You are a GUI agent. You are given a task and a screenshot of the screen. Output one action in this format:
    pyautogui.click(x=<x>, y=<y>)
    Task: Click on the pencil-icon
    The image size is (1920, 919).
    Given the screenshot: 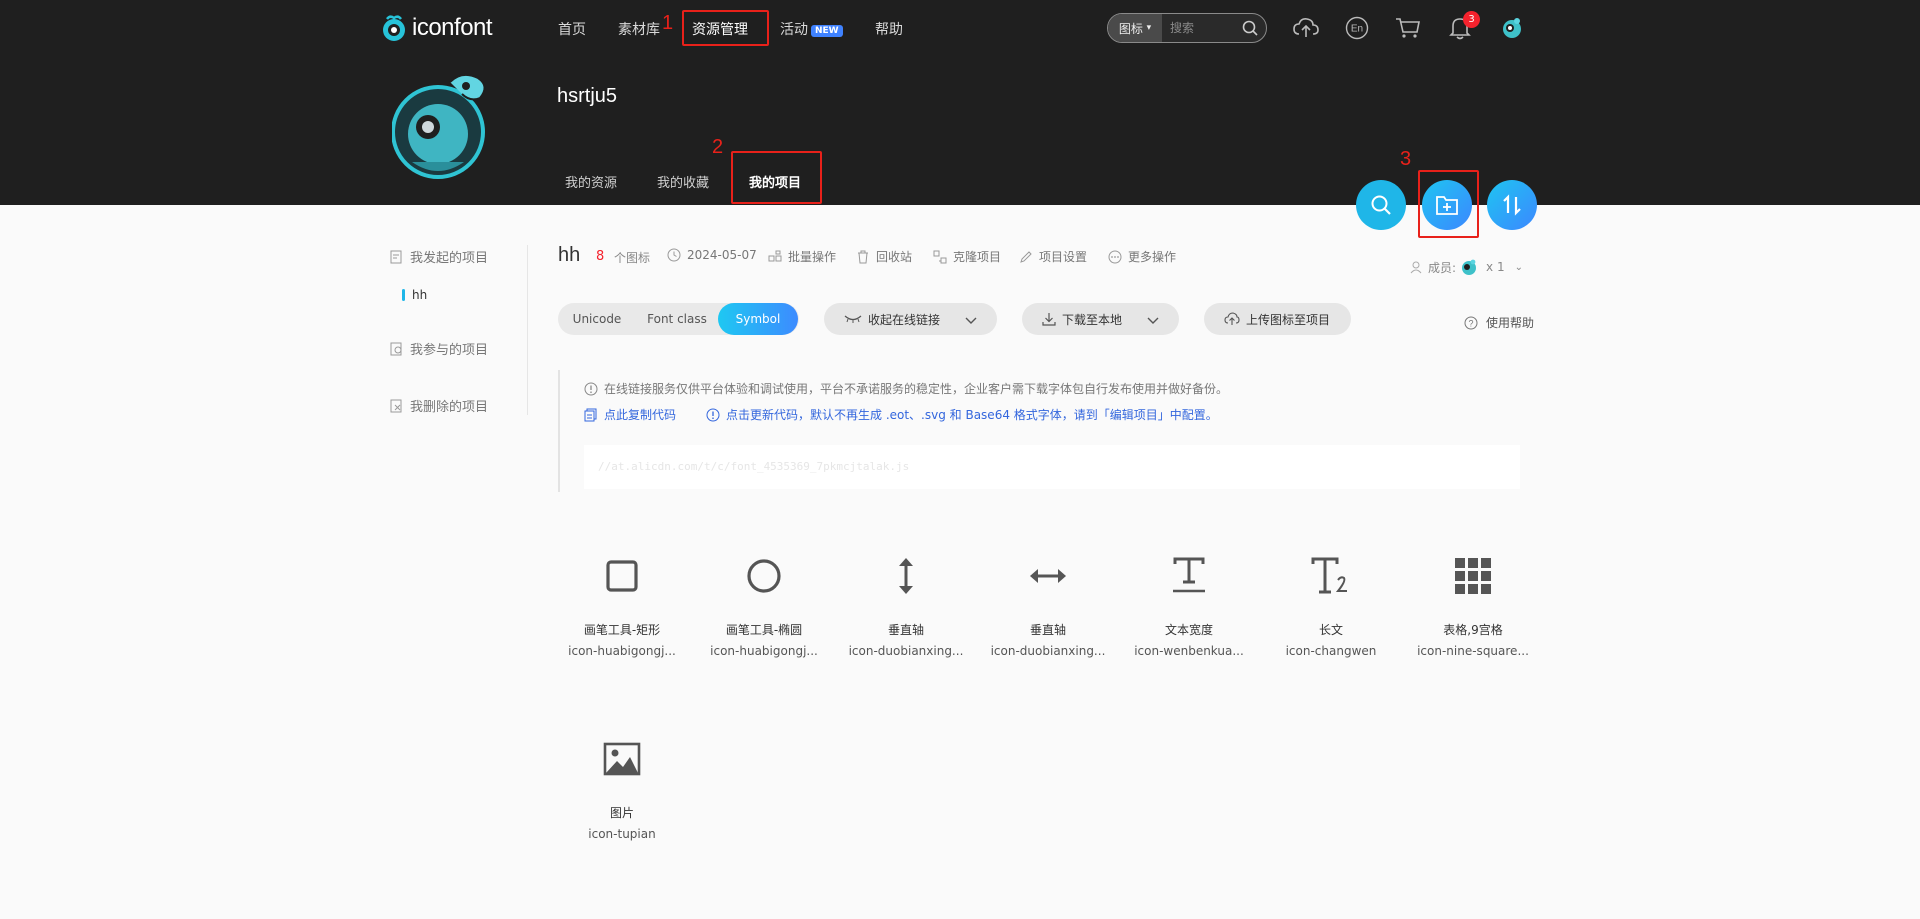 What is the action you would take?
    pyautogui.click(x=1026, y=256)
    